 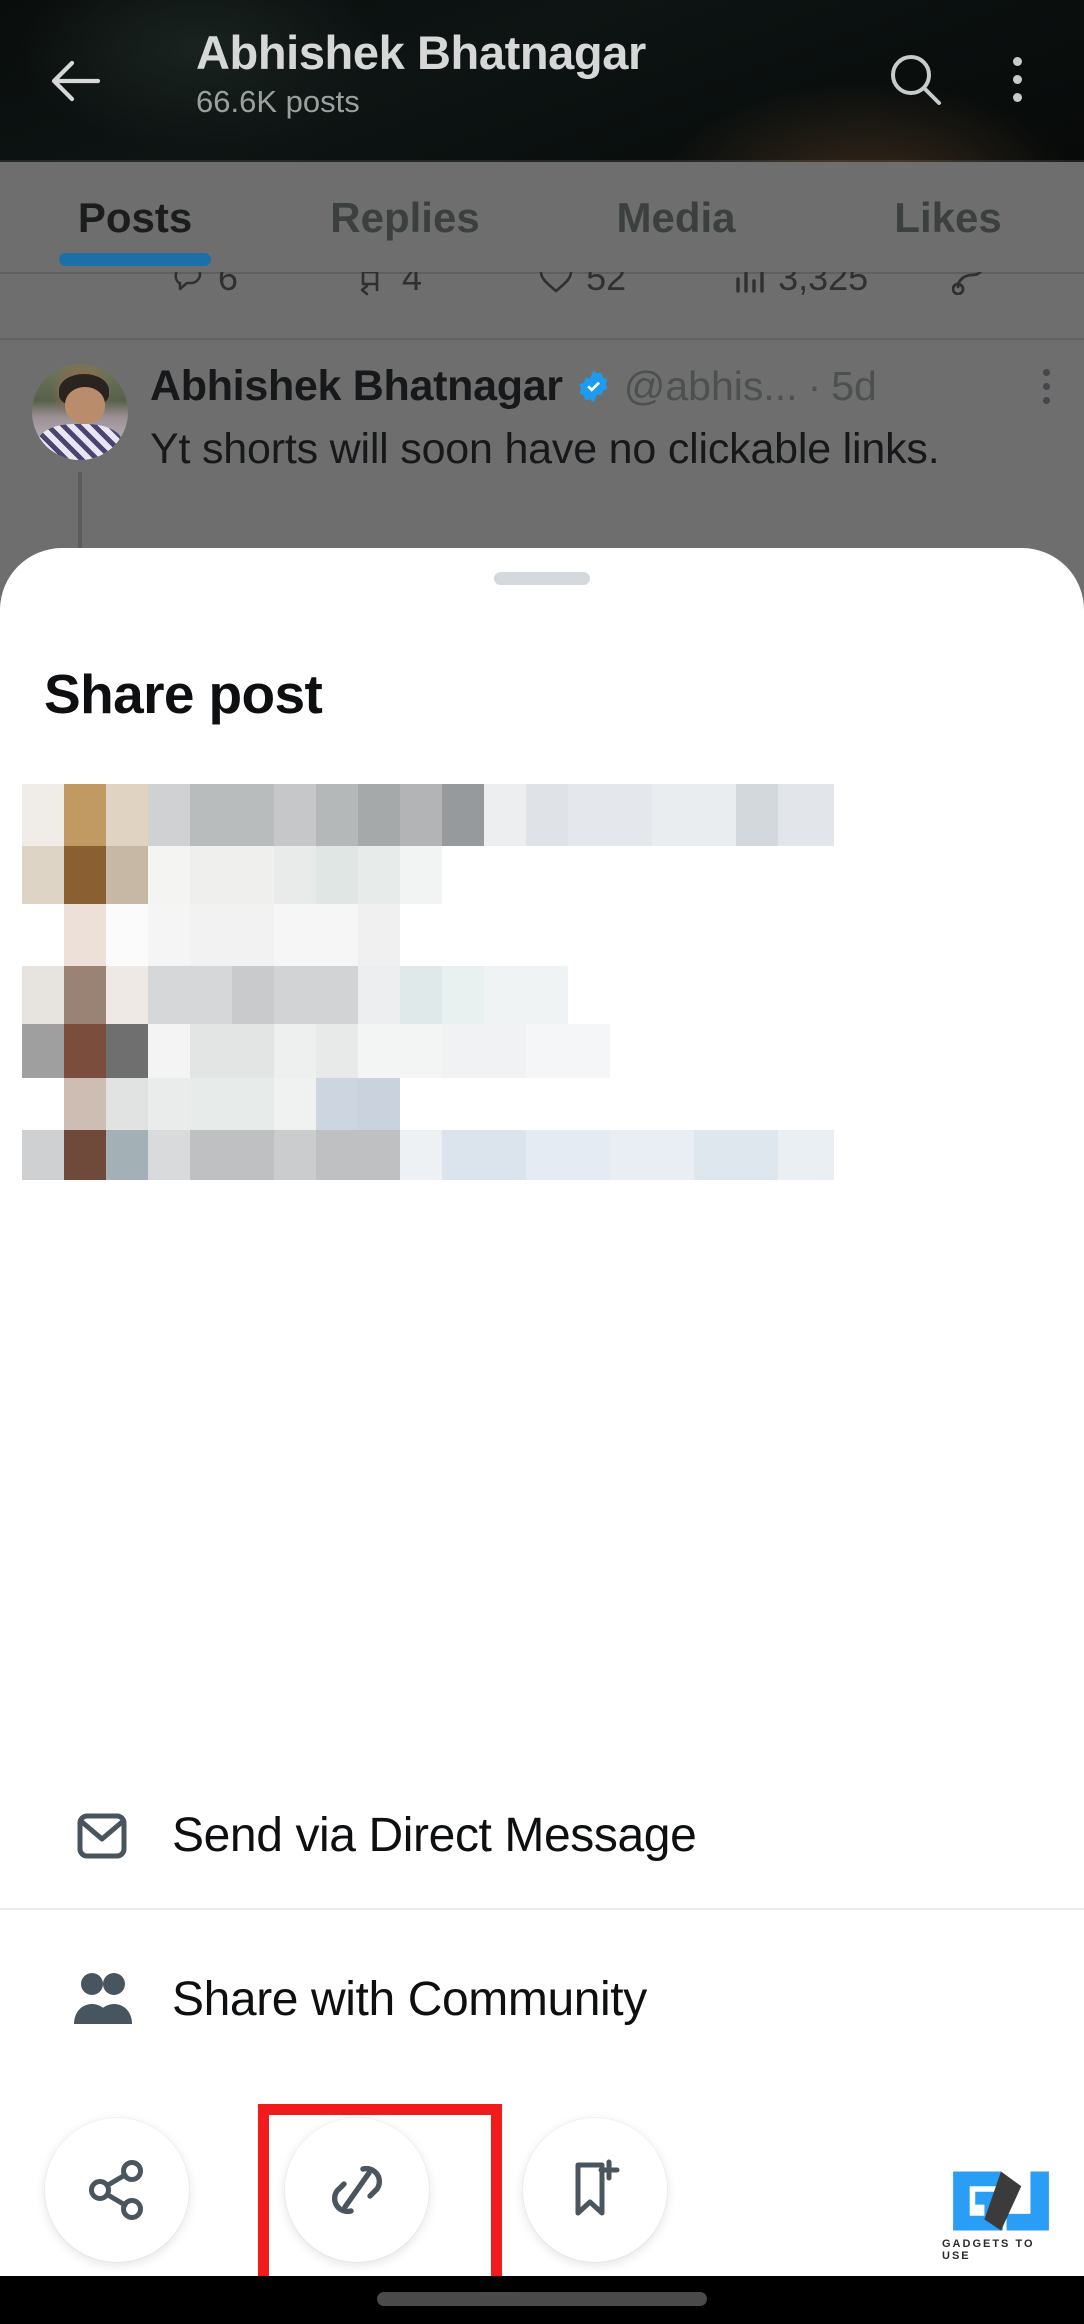 I want to click on home-gesture-pill, so click(x=542, y=2299).